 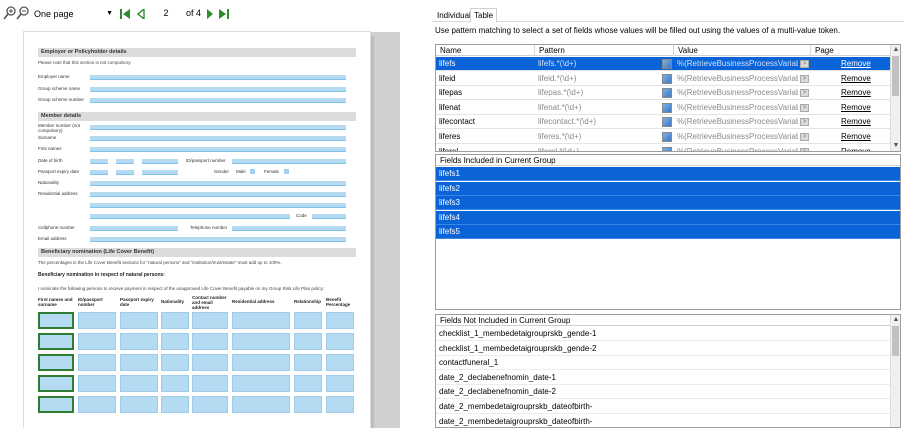 What do you see at coordinates (851, 50) in the screenshot?
I see `column-header-page: Page` at bounding box center [851, 50].